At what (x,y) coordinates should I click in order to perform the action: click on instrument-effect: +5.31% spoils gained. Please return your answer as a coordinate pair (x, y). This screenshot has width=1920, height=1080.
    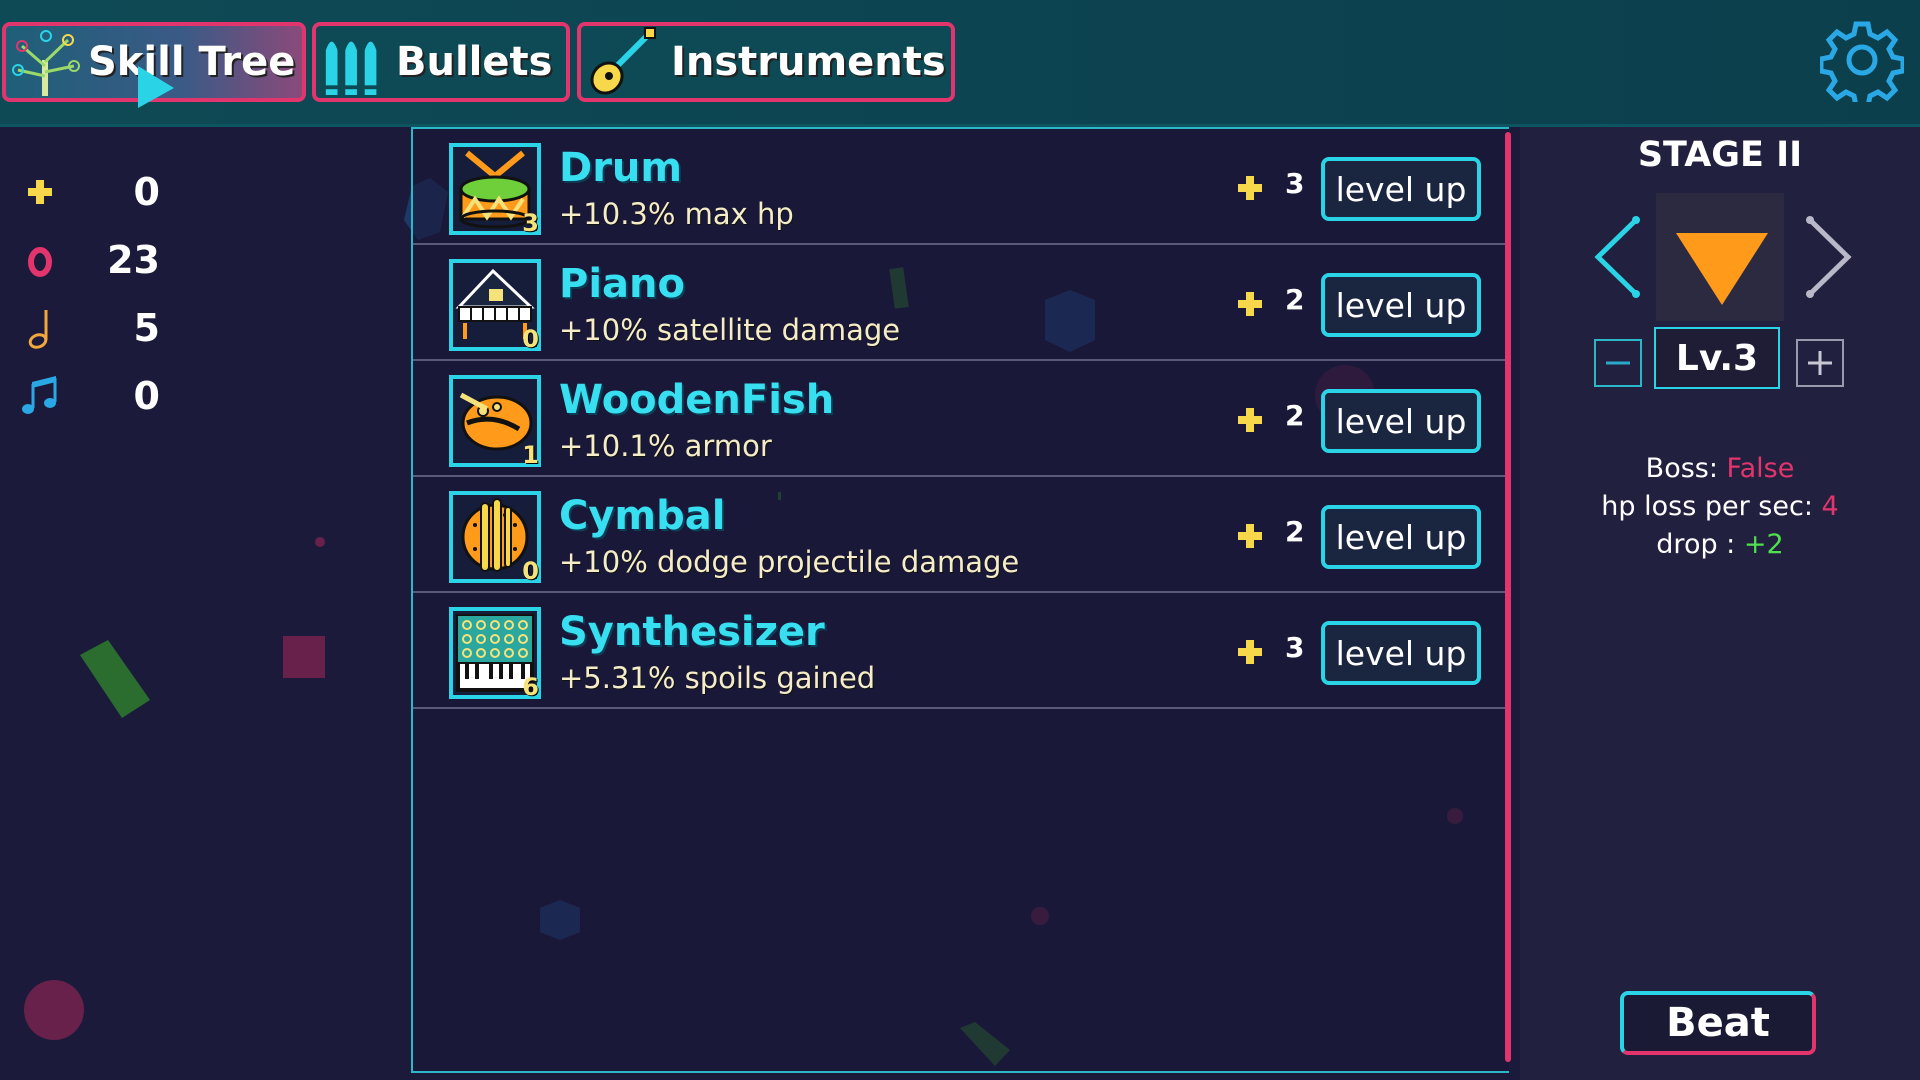
    Looking at the image, I should click on (717, 678).